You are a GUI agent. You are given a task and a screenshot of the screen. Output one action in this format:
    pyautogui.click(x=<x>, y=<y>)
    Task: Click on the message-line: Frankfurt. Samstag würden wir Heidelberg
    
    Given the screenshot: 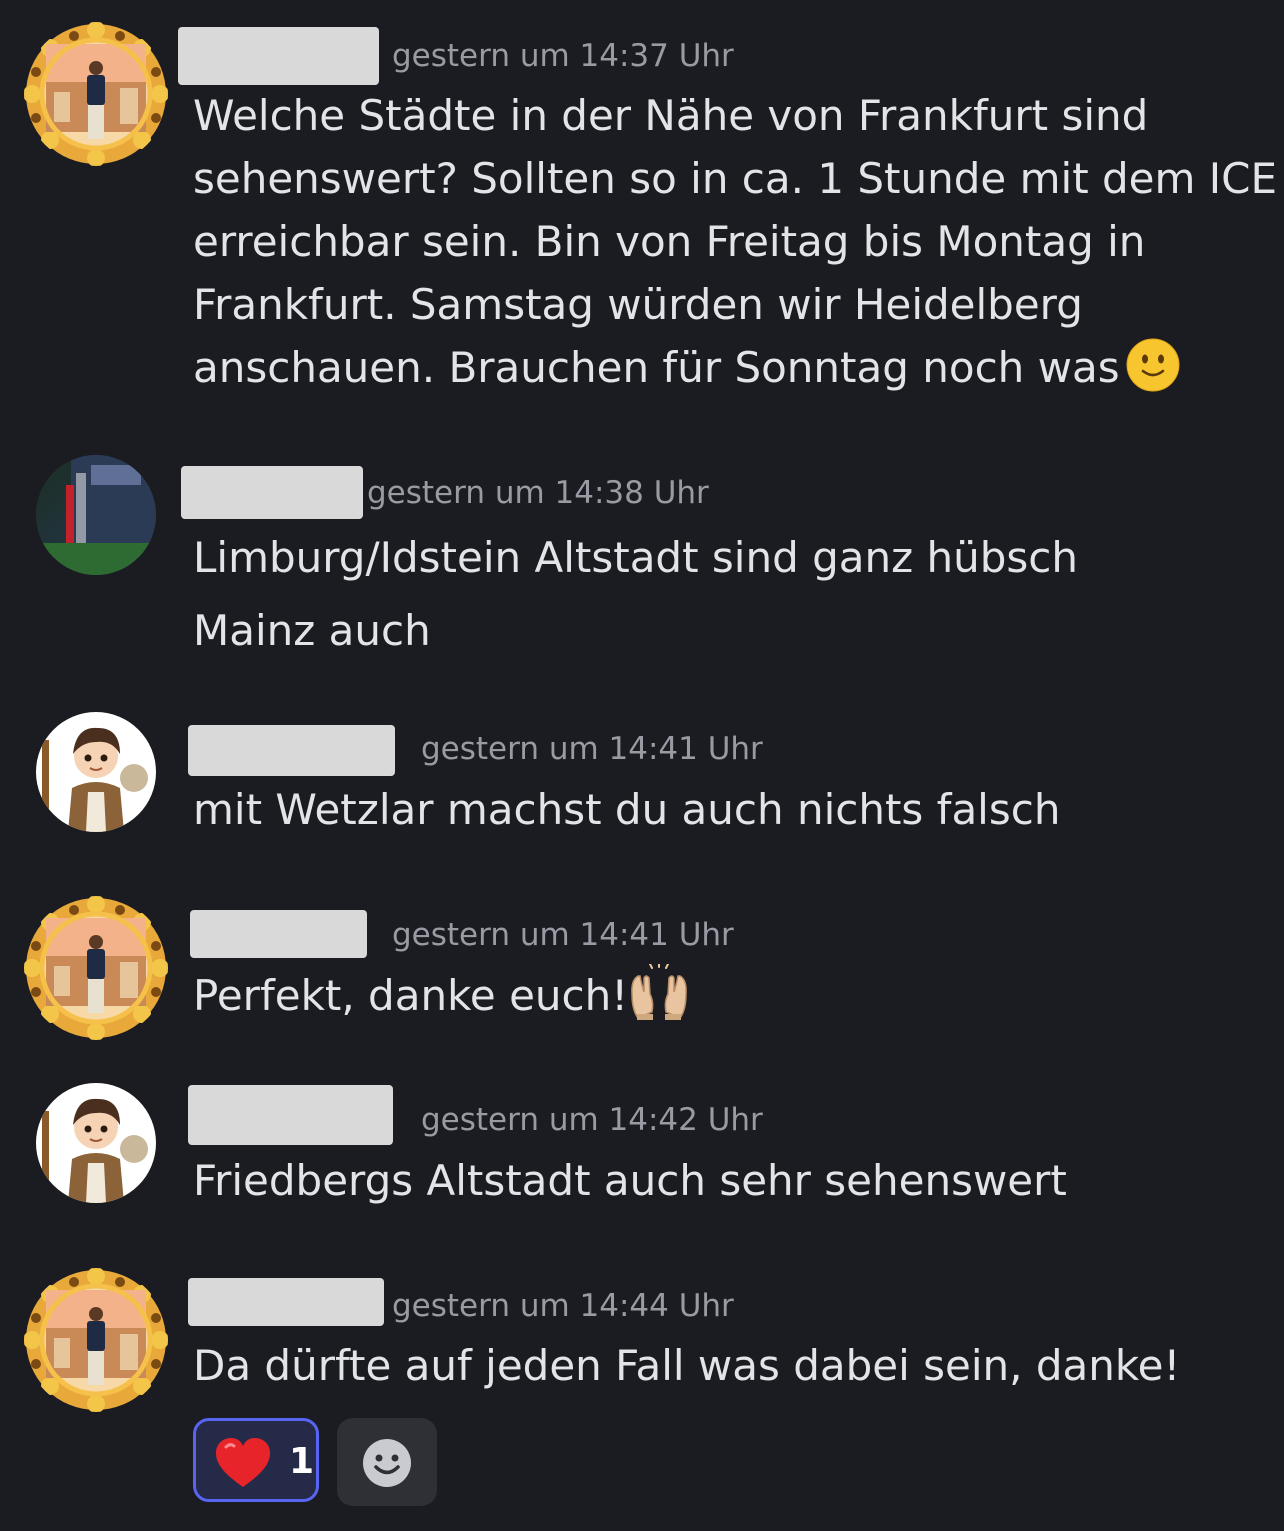 What is the action you would take?
    pyautogui.click(x=638, y=304)
    